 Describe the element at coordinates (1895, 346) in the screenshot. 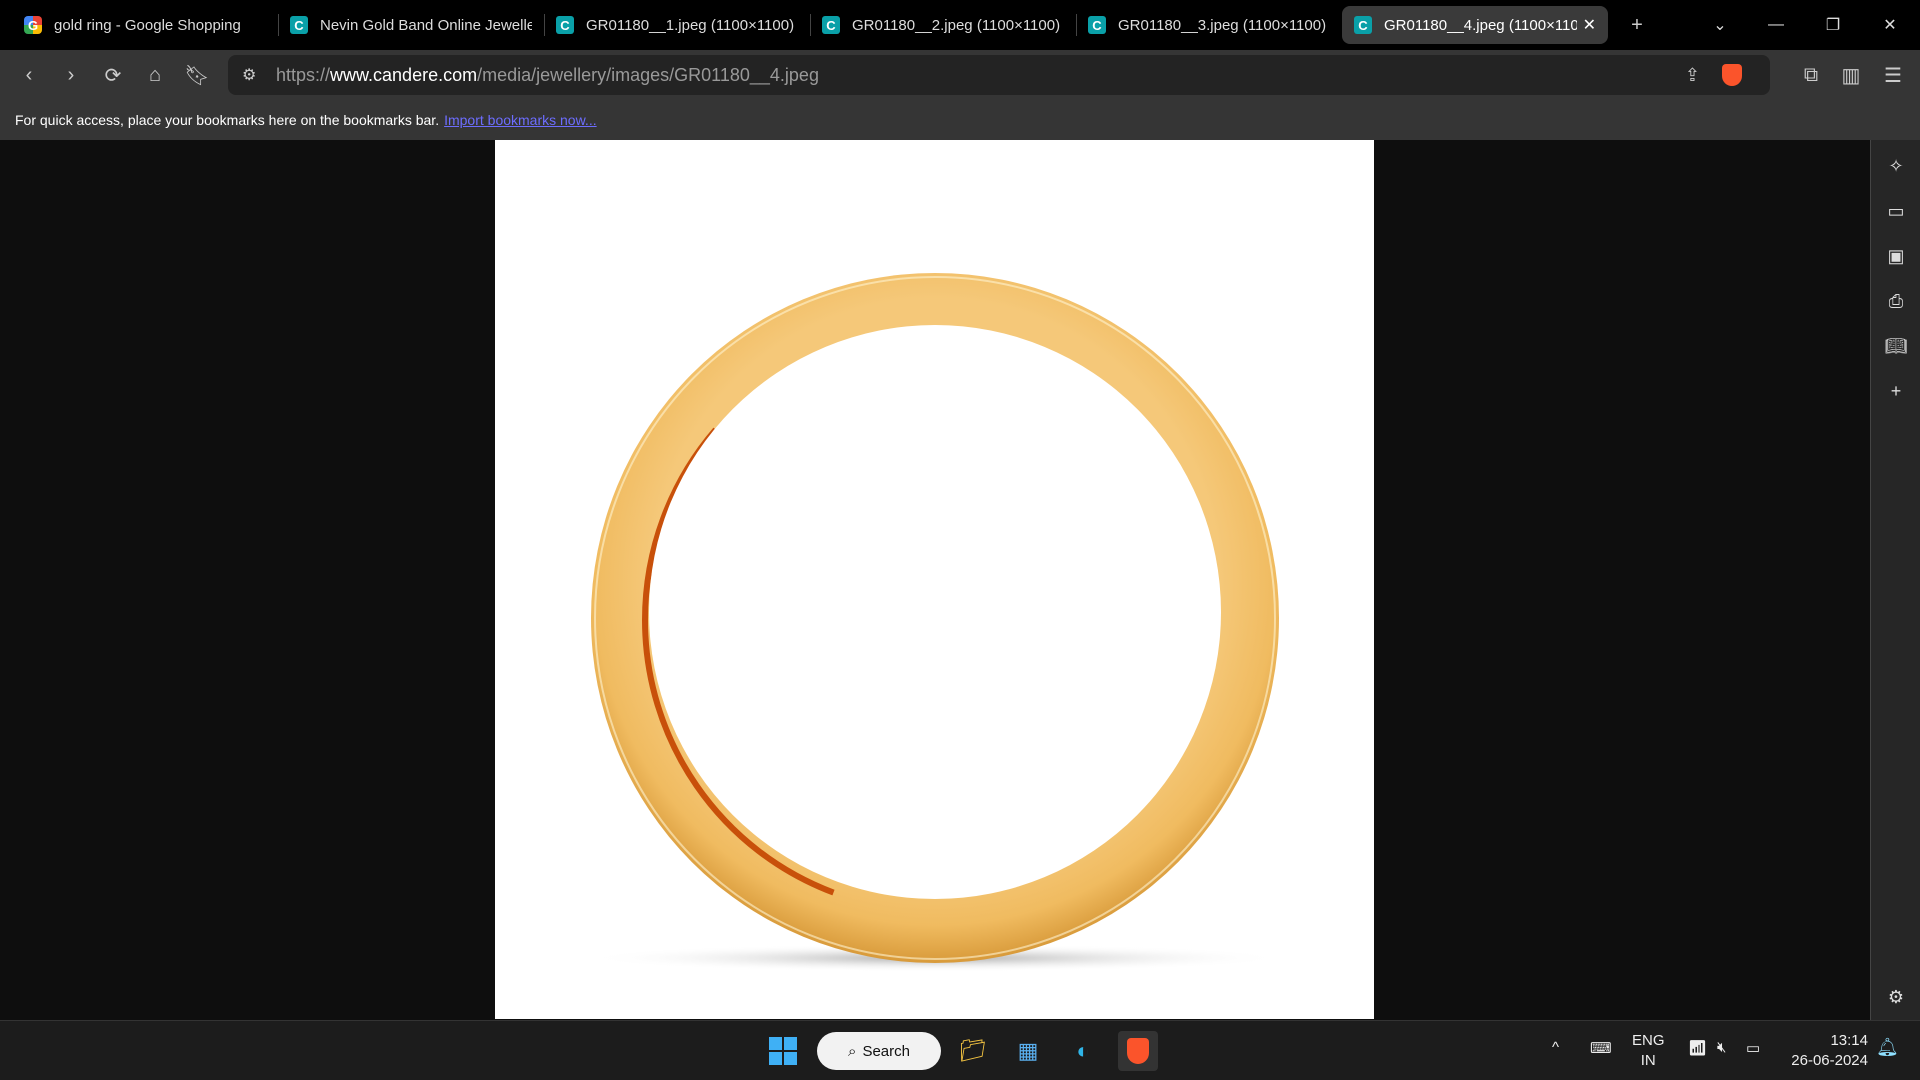

I see `reading-list-icon: 📖︎` at that location.